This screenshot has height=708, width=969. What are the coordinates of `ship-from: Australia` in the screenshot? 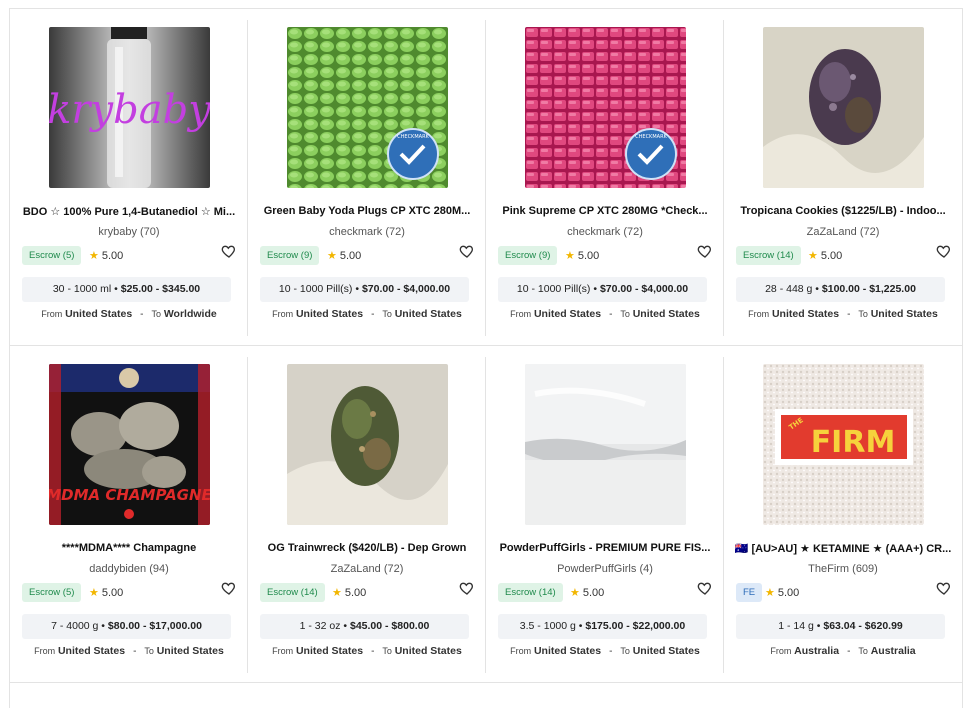 It's located at (817, 651).